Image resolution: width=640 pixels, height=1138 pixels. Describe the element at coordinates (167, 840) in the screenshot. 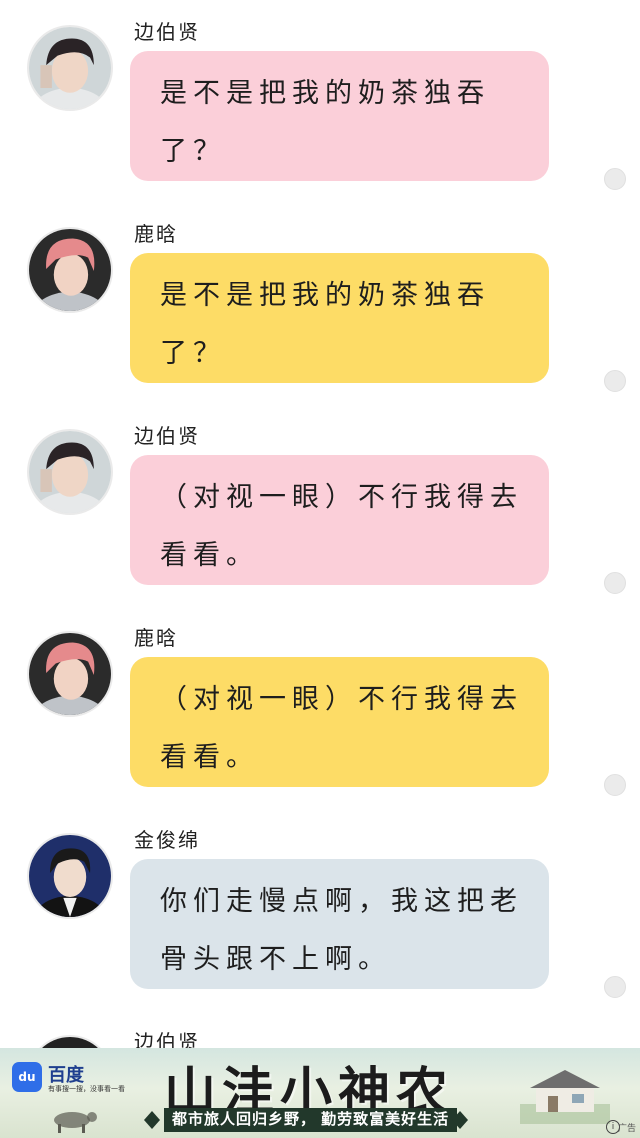

I see `sender-name: 金俊绵` at that location.